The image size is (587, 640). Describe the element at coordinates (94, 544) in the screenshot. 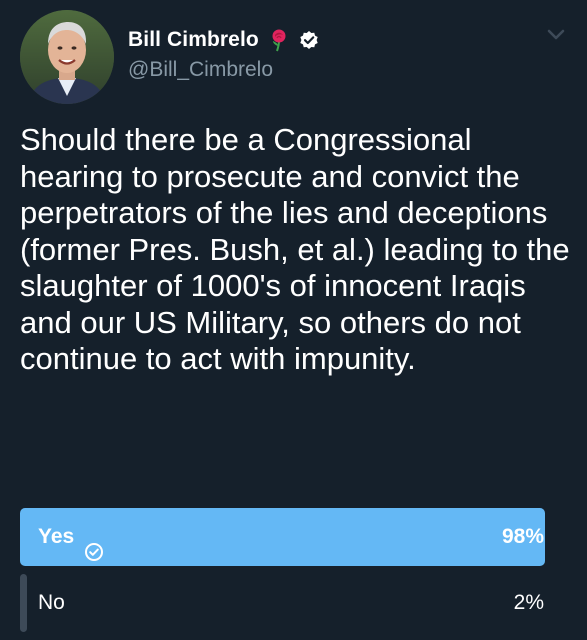

I see `check-circle-icon` at that location.